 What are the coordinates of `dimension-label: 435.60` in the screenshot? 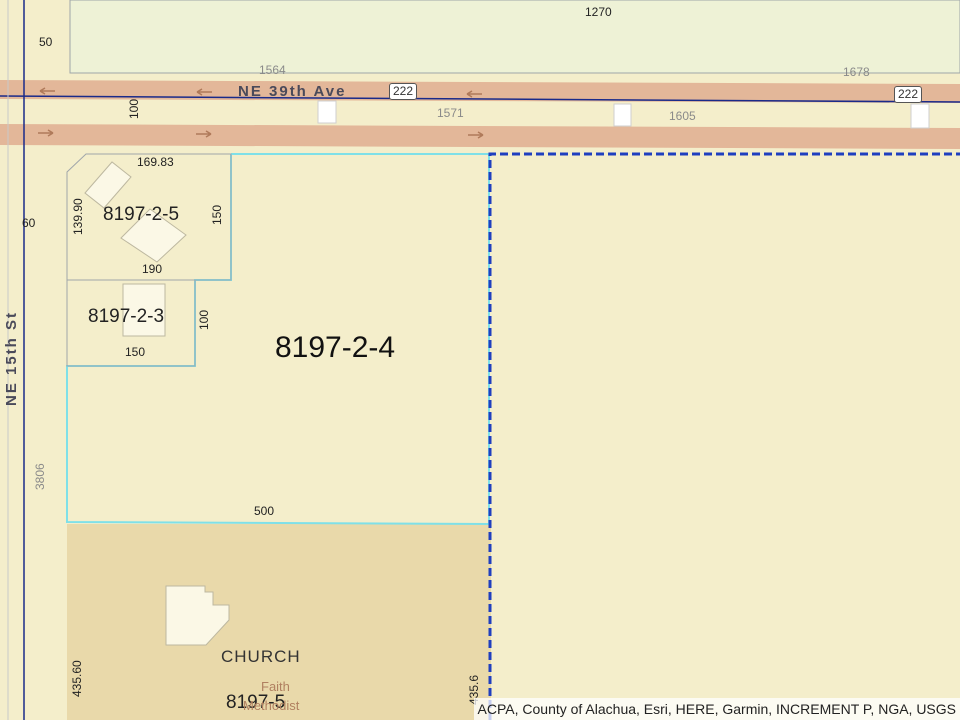 It's located at (77, 678).